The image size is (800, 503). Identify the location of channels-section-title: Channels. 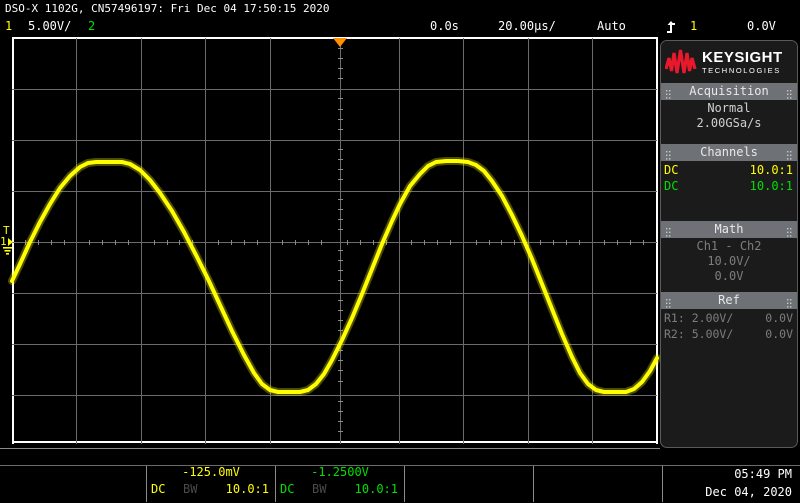
(729, 152).